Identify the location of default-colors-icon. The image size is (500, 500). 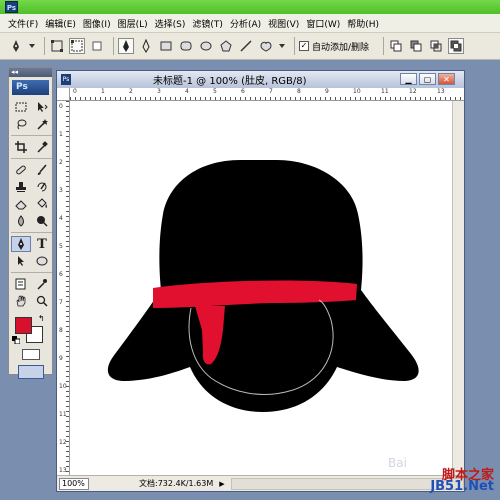
(16, 340).